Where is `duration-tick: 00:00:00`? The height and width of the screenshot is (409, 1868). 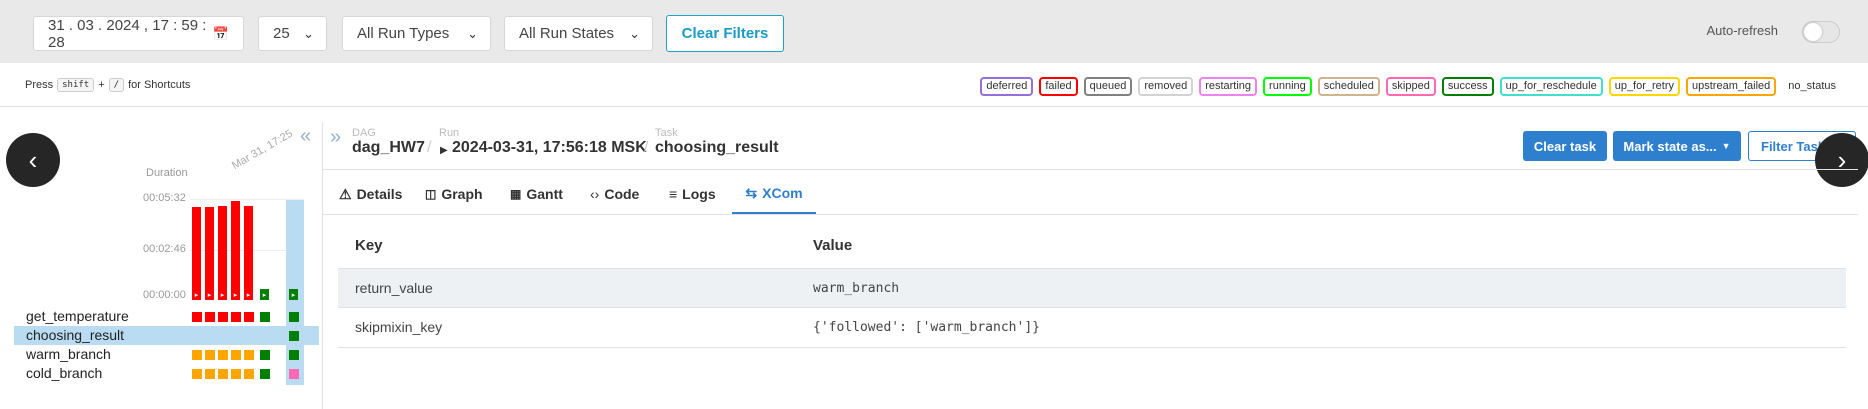 duration-tick: 00:00:00 is located at coordinates (164, 295).